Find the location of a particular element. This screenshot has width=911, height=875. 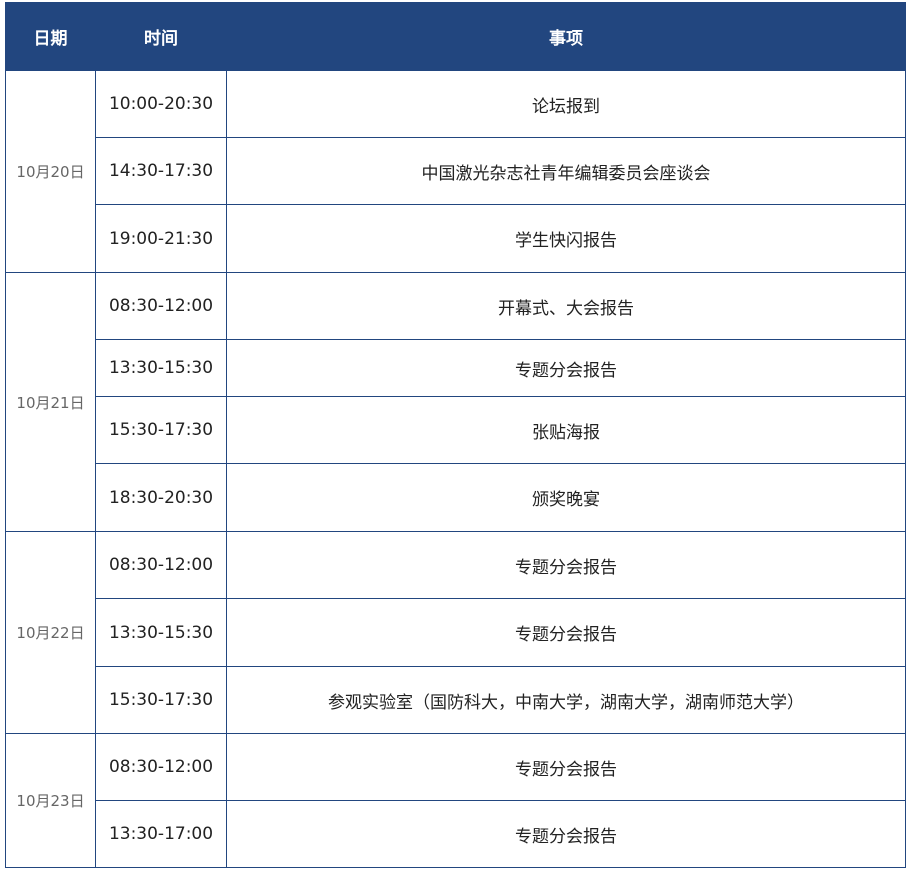

table-row: 13:30-17:00 专题分会报告 is located at coordinates (456, 834).